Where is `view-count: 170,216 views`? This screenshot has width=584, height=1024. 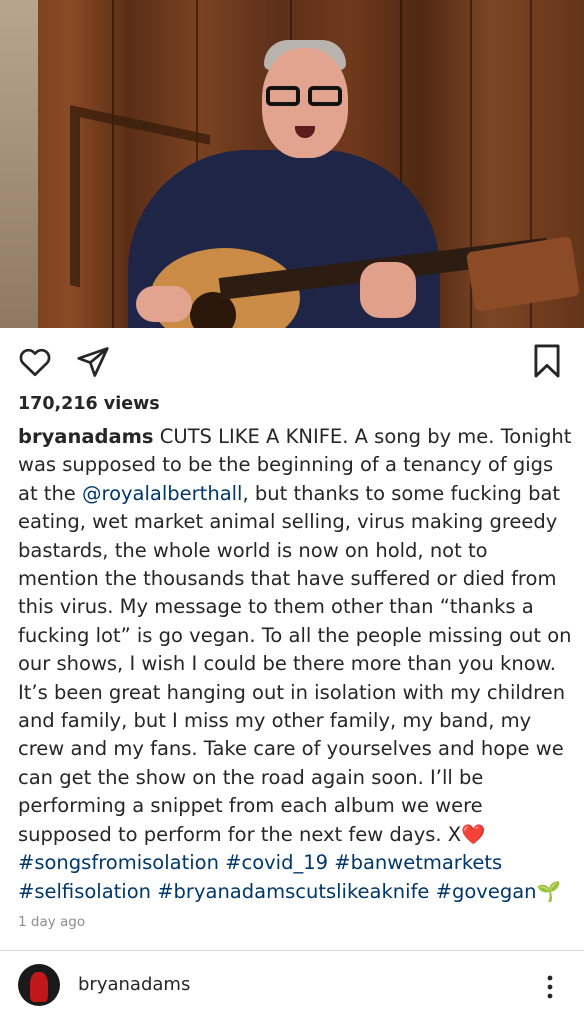
view-count: 170,216 views is located at coordinates (89, 404).